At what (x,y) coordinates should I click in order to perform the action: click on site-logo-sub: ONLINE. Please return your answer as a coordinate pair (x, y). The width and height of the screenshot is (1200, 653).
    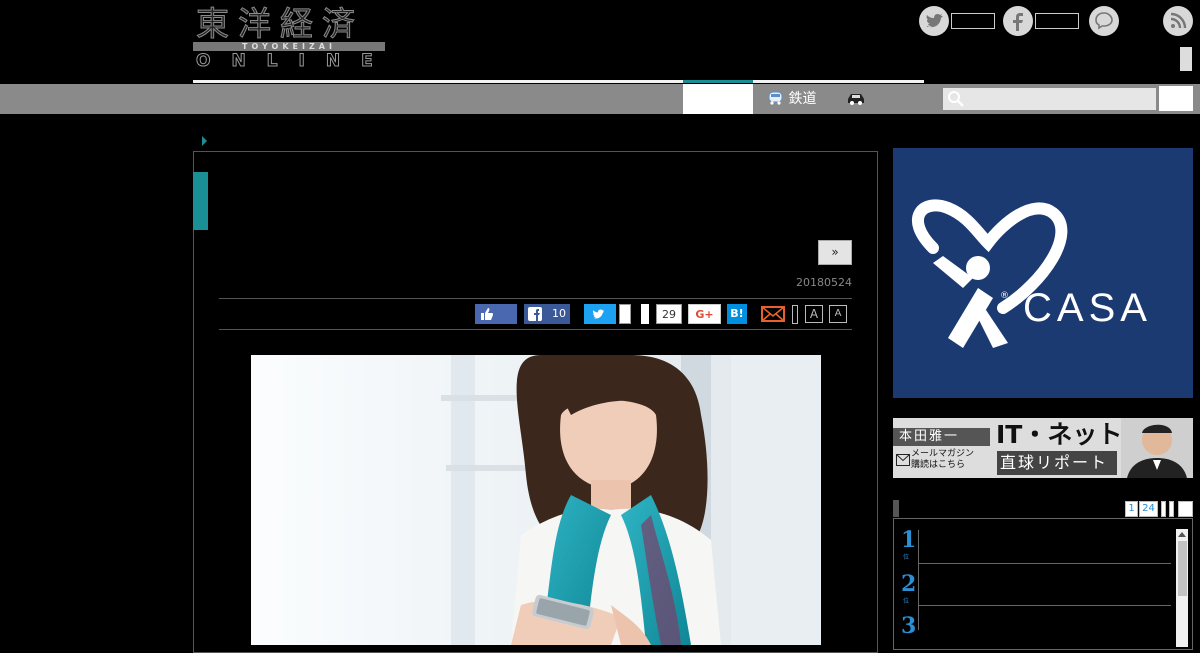
    Looking at the image, I should click on (295, 61).